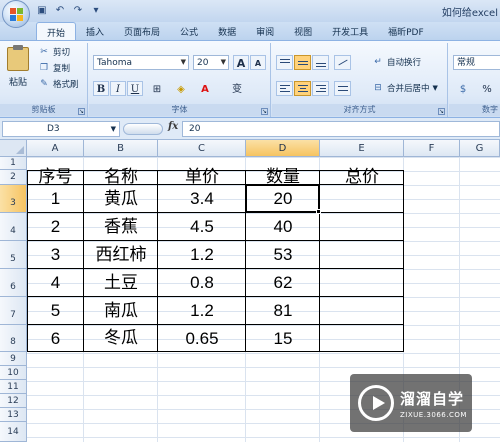 This screenshot has width=500, height=442. Describe the element at coordinates (60, 10) in the screenshot. I see `undo-icon: ↶` at that location.